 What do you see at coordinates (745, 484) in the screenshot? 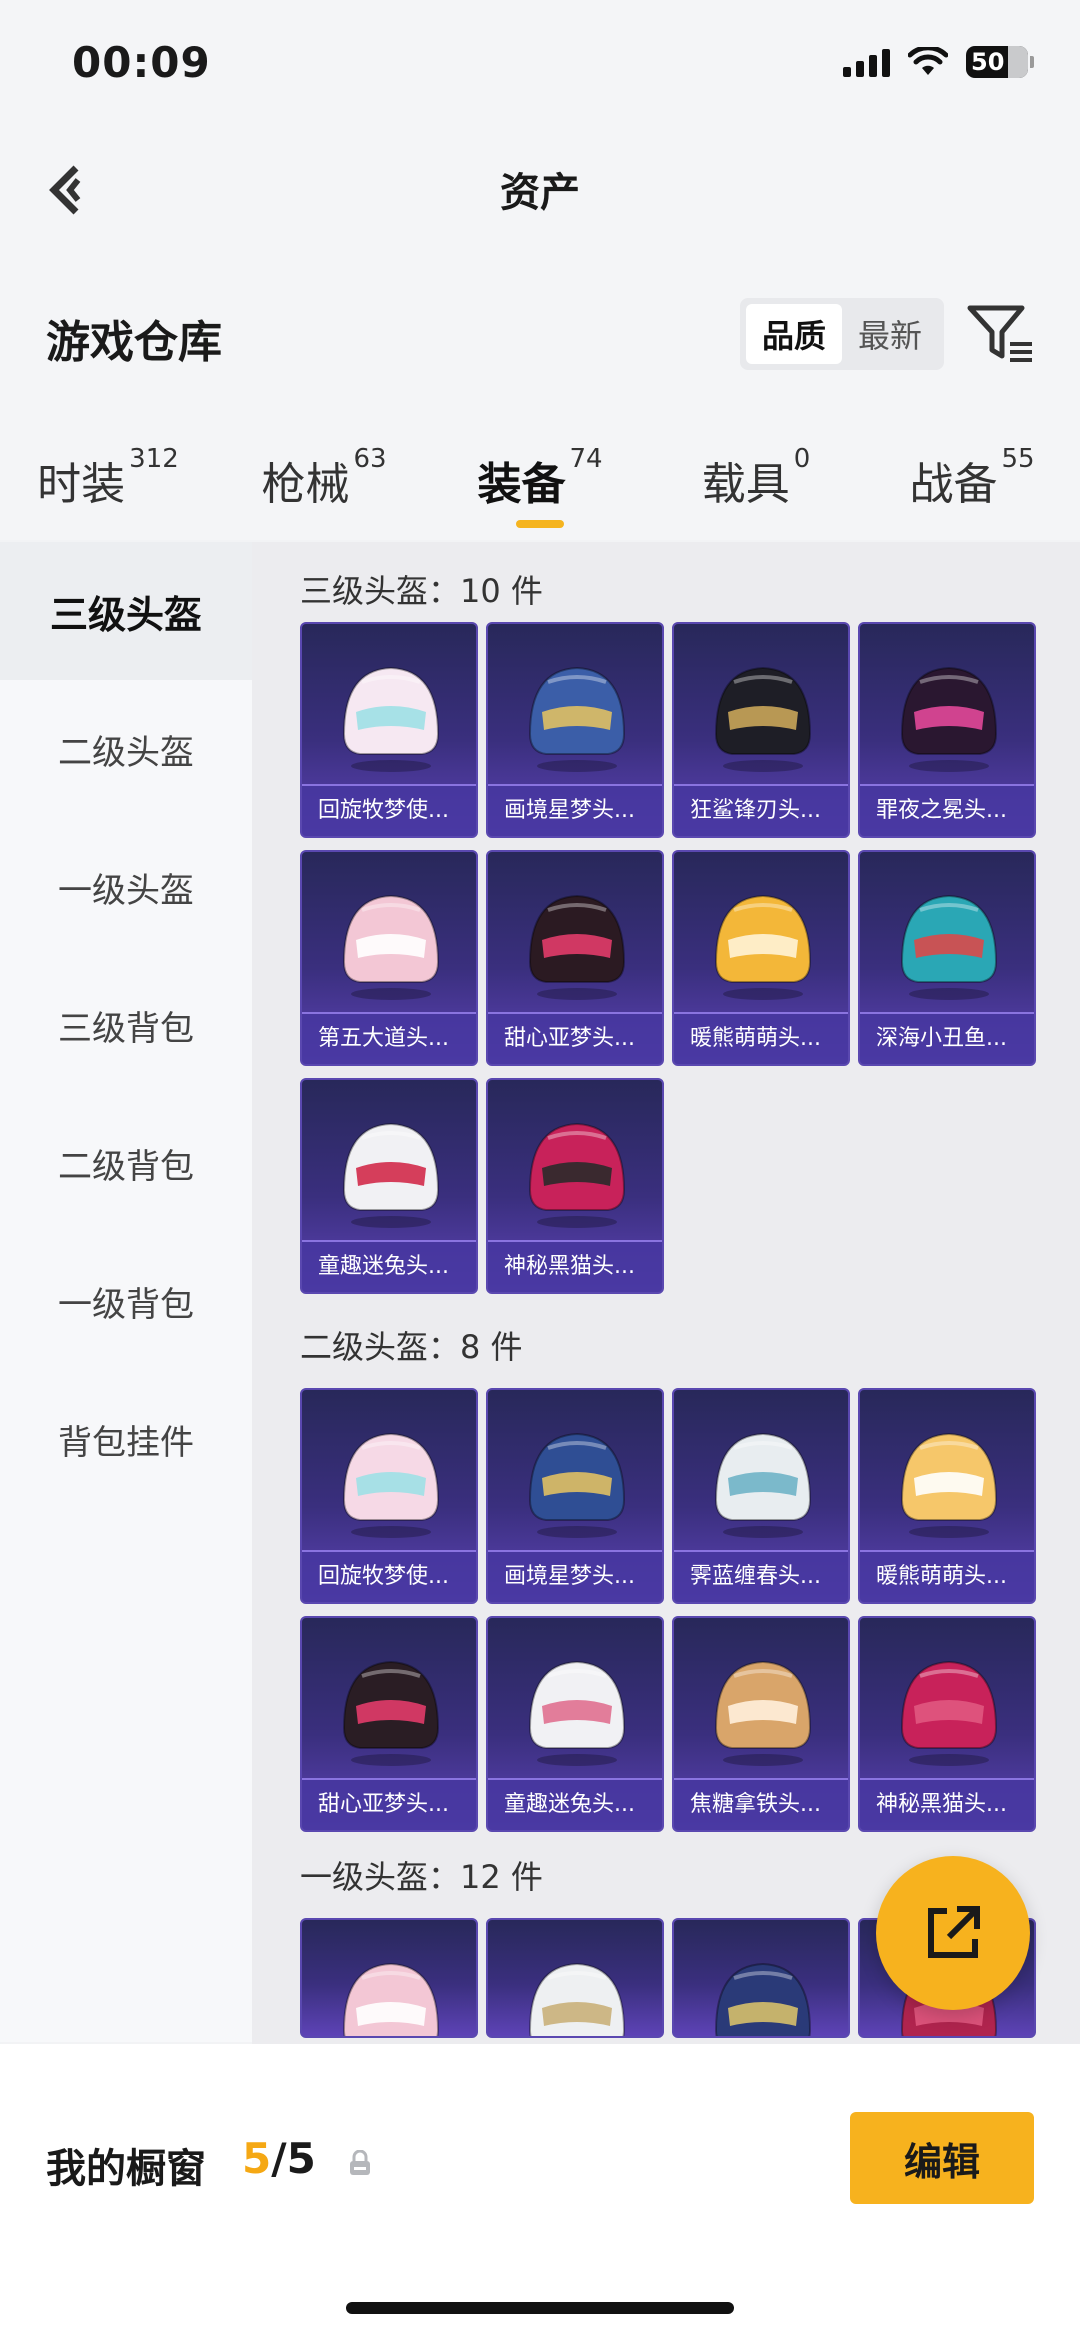
I see `tab-label: 载具` at bounding box center [745, 484].